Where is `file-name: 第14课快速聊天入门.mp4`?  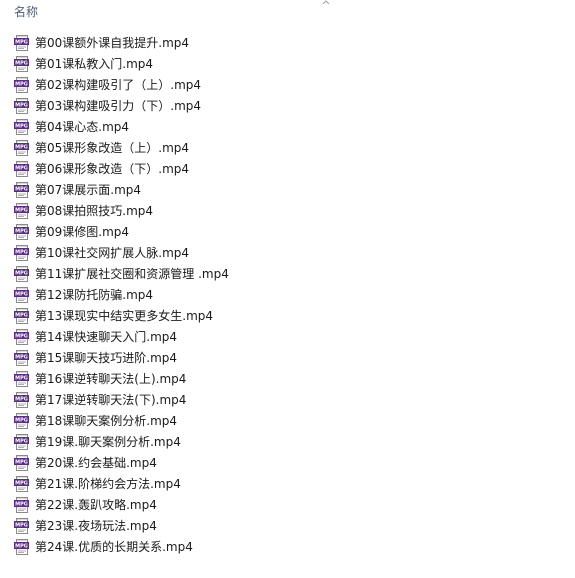
file-name: 第14课快速聊天入门.mp4 is located at coordinates (106, 336).